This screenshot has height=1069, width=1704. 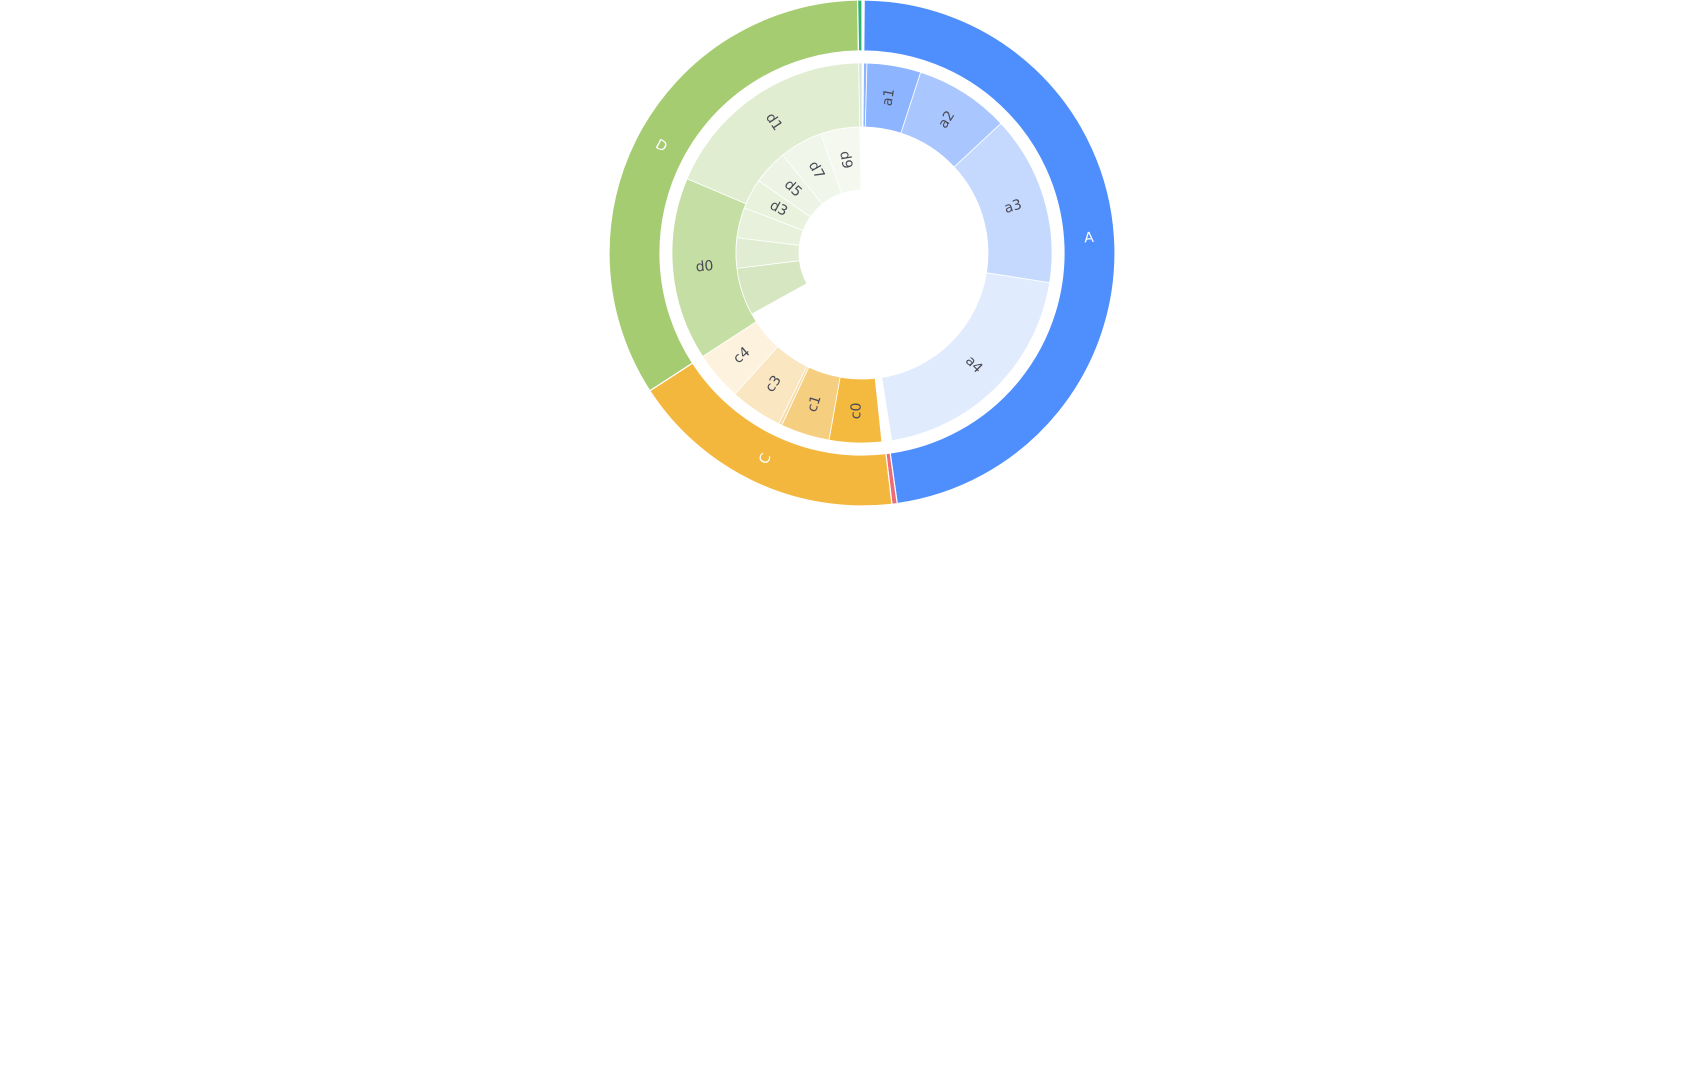 What do you see at coordinates (859, 26) in the screenshot?
I see `segment-E` at bounding box center [859, 26].